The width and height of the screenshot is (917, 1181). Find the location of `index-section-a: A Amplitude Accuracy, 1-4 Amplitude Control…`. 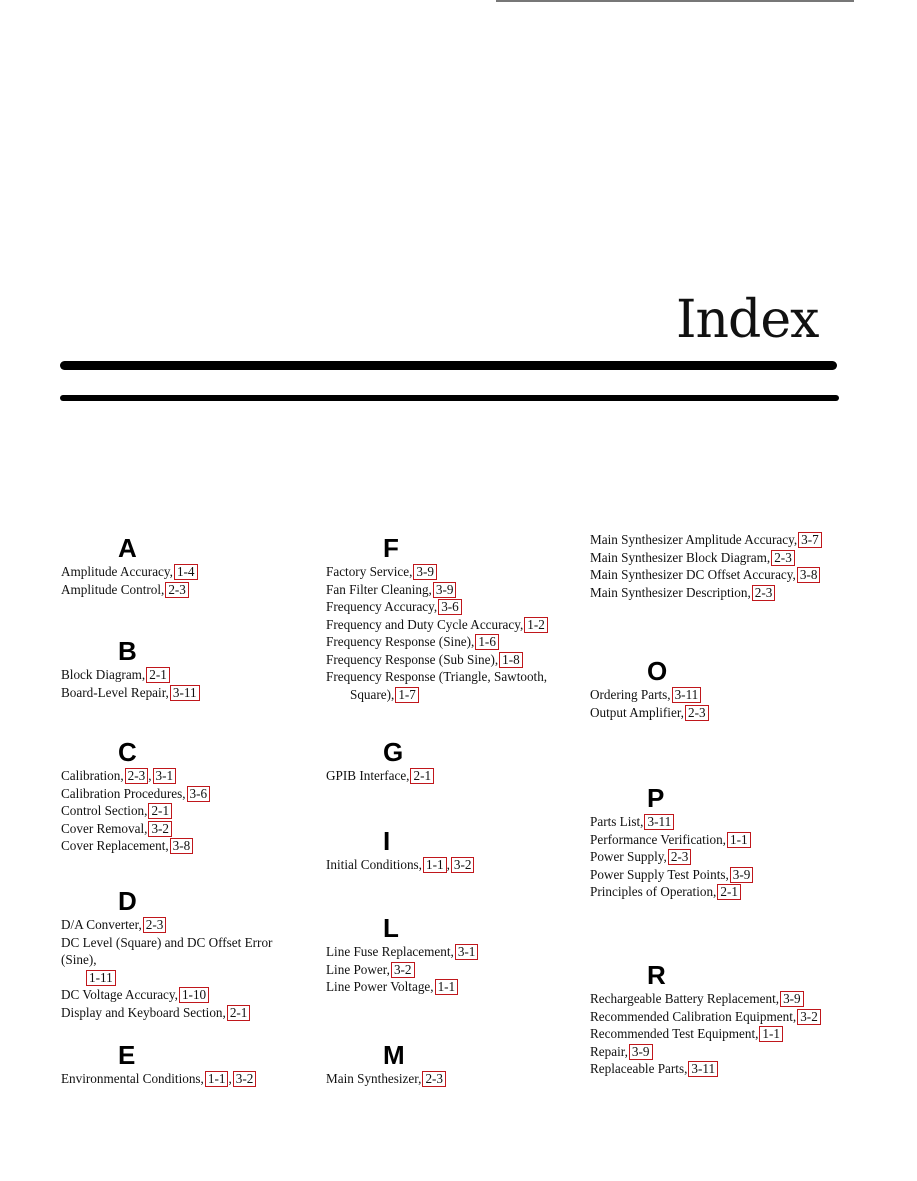

index-section-a: A Amplitude Accuracy, 1-4 Amplitude Control… is located at coordinates (196, 565).